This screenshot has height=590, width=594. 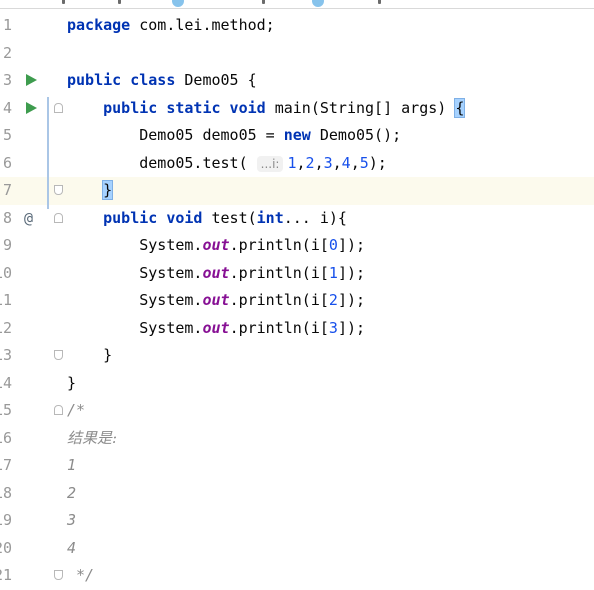 What do you see at coordinates (162, 81) in the screenshot?
I see `code-text: public class Demo05 {` at bounding box center [162, 81].